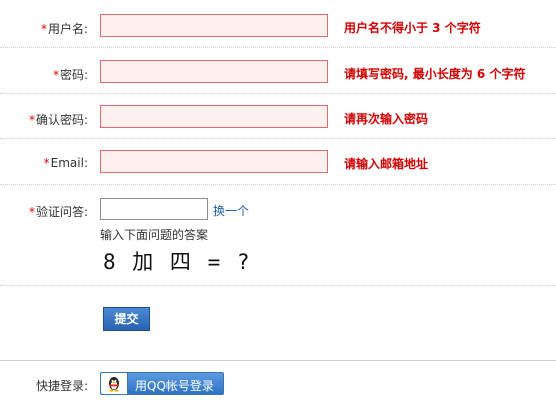  What do you see at coordinates (214, 25) in the screenshot?
I see `username-input` at bounding box center [214, 25].